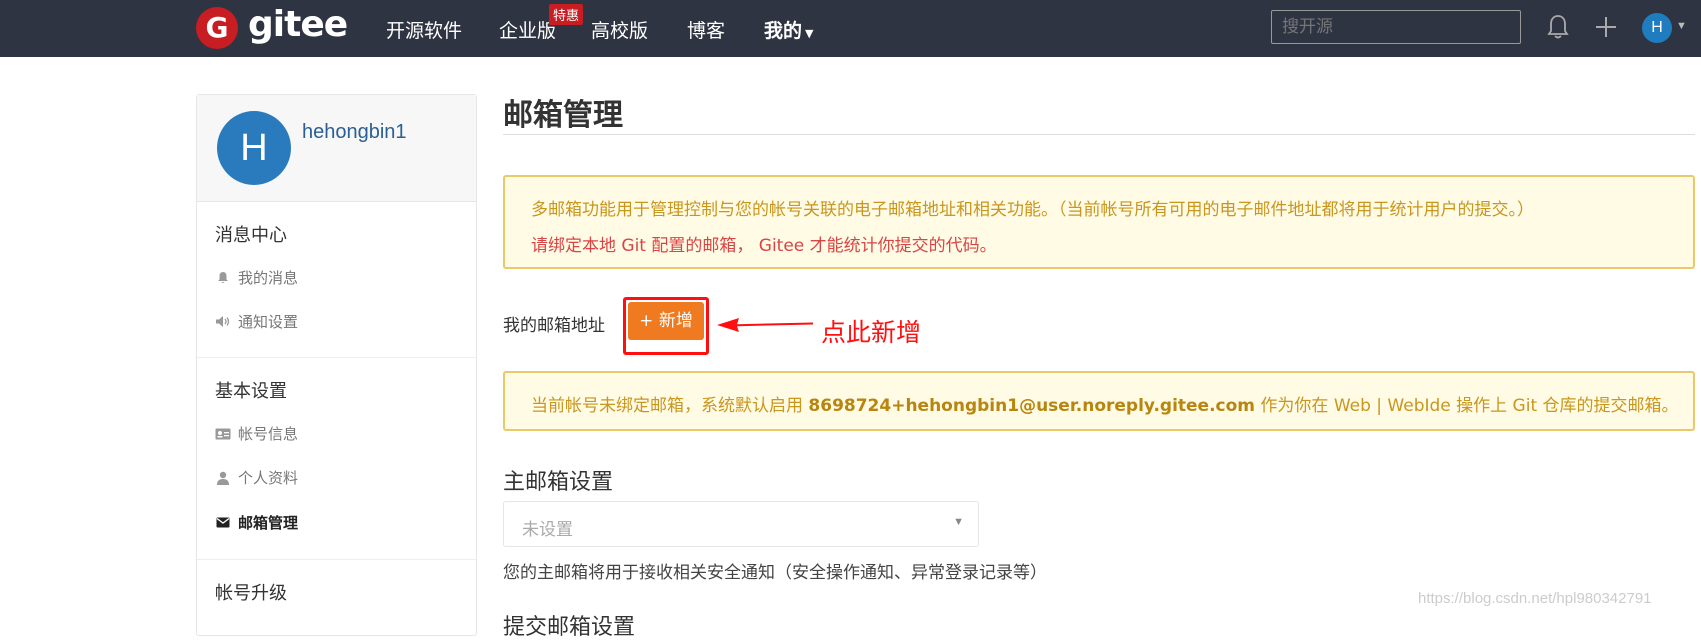  What do you see at coordinates (424, 29) in the screenshot?
I see `nav-open-source: 开源软件` at bounding box center [424, 29].